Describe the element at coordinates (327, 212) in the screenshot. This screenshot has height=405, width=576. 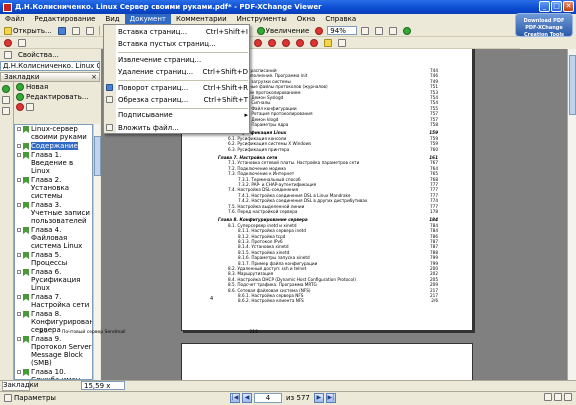
I see `toc-entry: 7.6. Перед настройкой сервера 178` at that location.